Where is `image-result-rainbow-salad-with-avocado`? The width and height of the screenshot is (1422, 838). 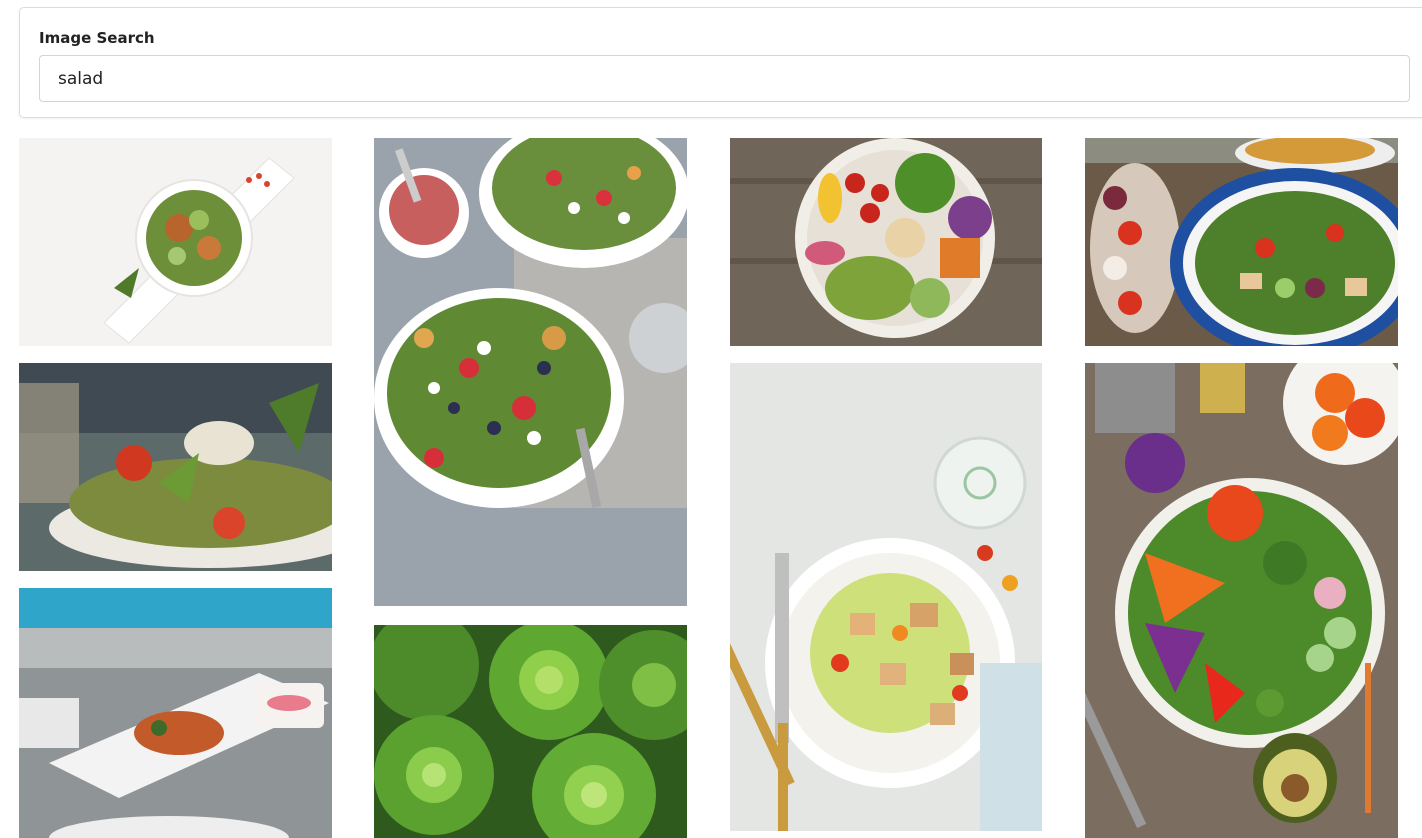 image-result-rainbow-salad-with-avocado is located at coordinates (1241, 600).